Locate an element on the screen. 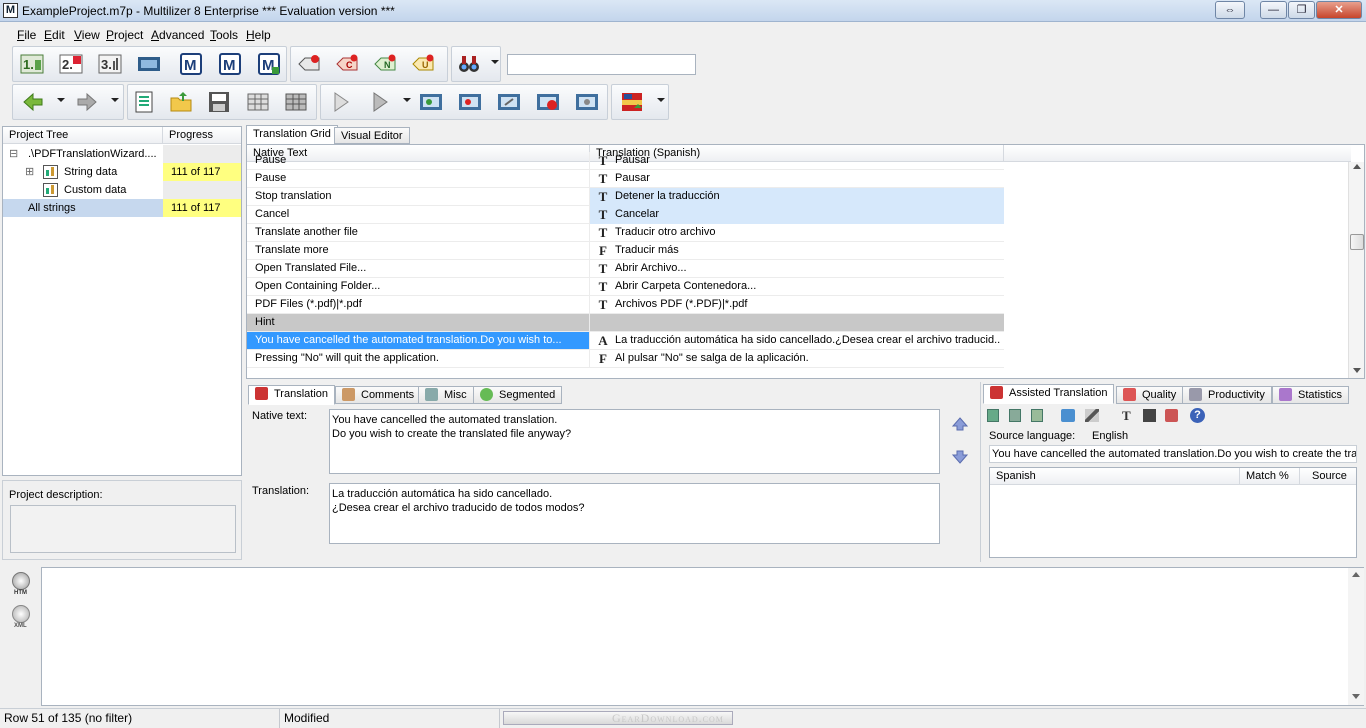 This screenshot has height=728, width=1366. translation-cell: Cancelar is located at coordinates (807, 214).